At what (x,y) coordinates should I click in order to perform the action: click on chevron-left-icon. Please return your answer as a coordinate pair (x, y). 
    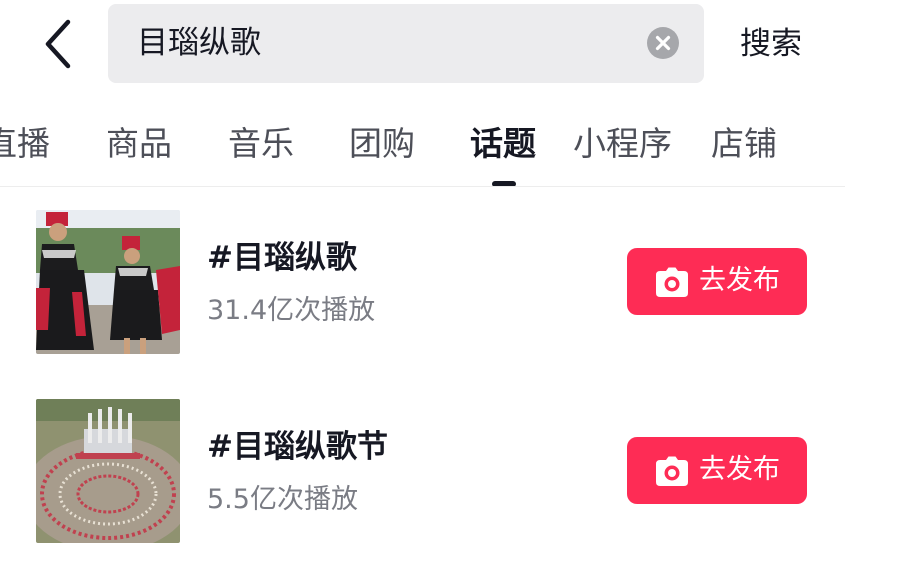
    Looking at the image, I should click on (58, 44).